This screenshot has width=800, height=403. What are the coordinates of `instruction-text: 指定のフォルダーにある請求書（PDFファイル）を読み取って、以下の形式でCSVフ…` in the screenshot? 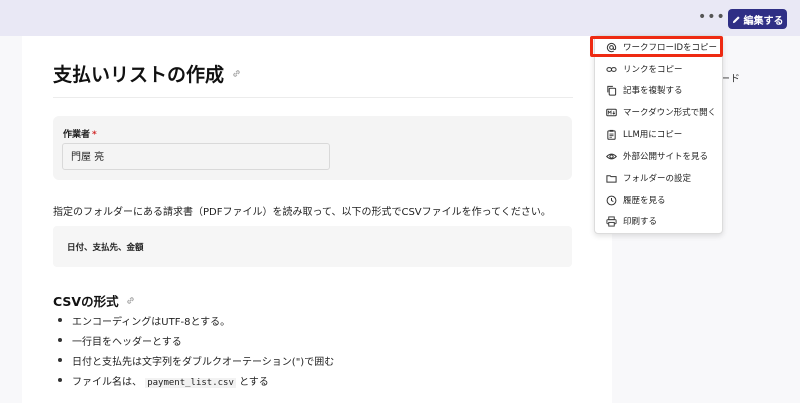 It's located at (302, 212).